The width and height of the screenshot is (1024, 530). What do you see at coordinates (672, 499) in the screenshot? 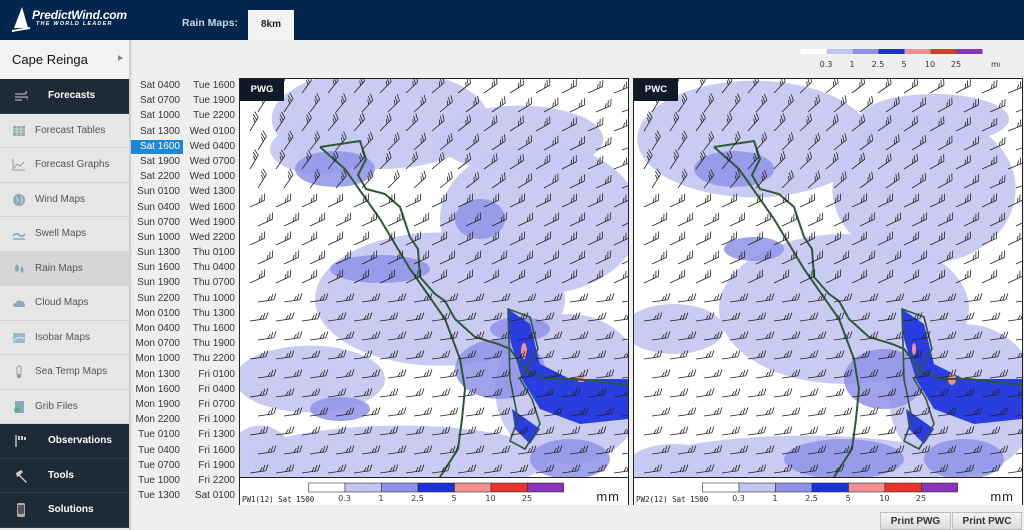
I see `model-run-label: PW2(12) Sat 1500` at bounding box center [672, 499].